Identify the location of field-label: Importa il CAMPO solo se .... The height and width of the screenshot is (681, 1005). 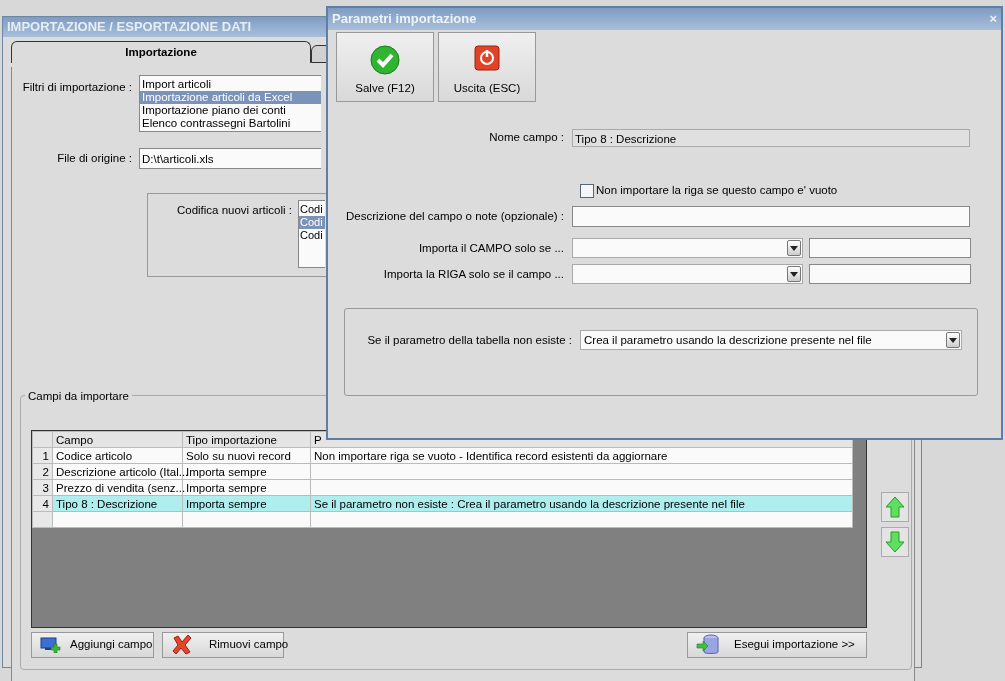
(491, 248).